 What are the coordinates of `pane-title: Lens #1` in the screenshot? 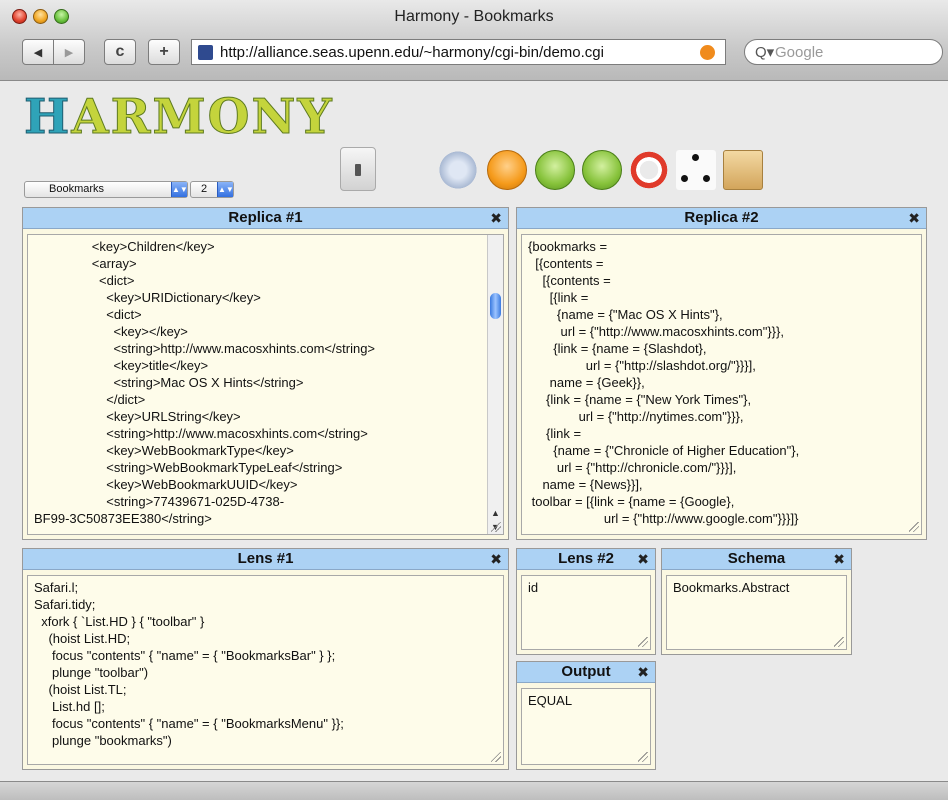 It's located at (265, 558).